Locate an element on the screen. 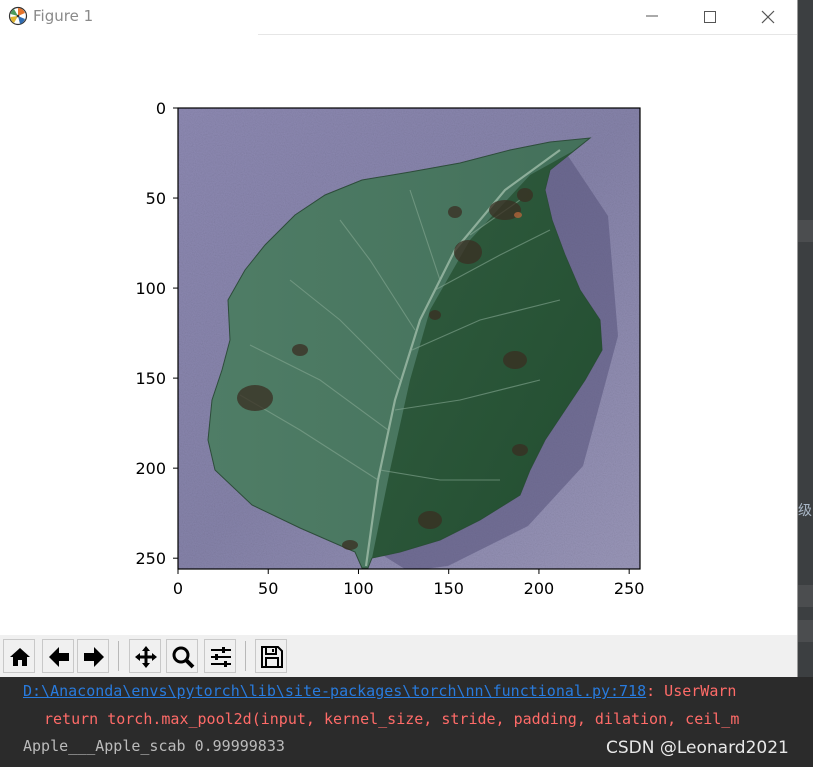 This screenshot has width=813, height=767. csdn-watermark: CSDN @Leonard2021 is located at coordinates (697, 748).